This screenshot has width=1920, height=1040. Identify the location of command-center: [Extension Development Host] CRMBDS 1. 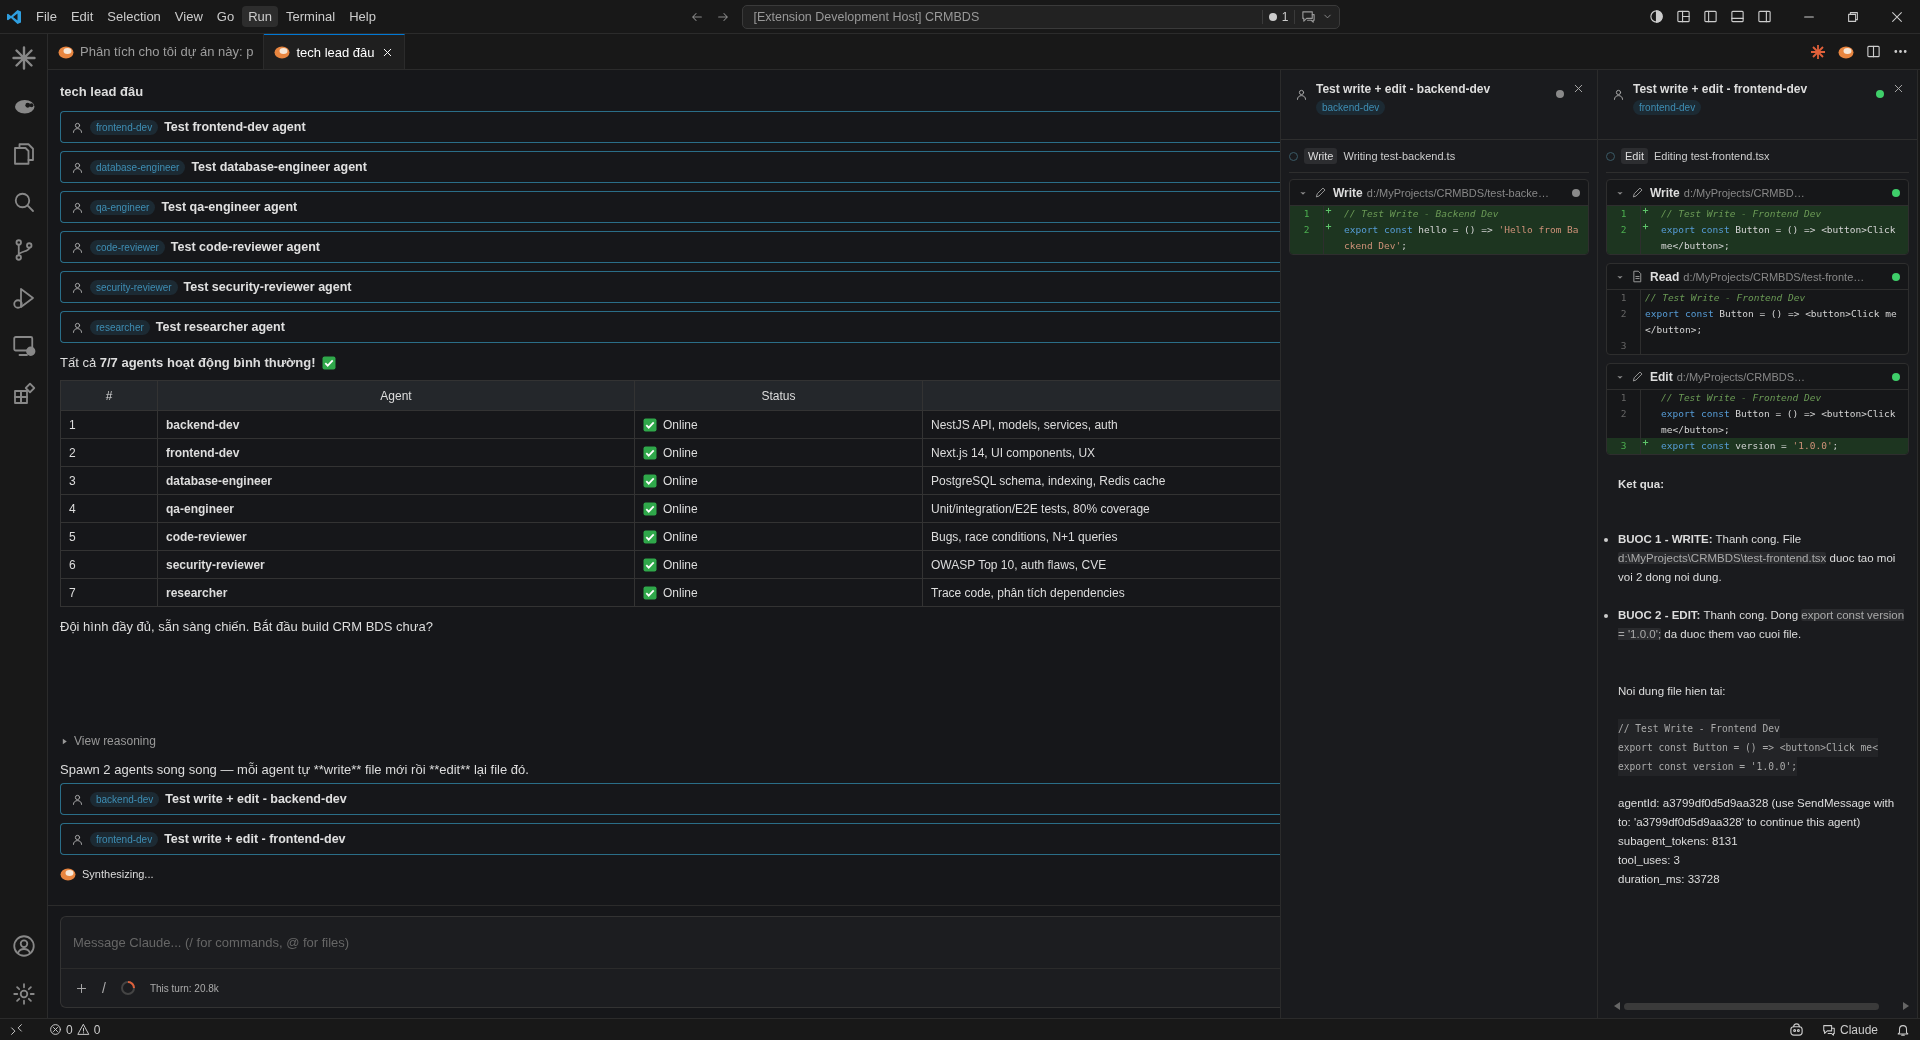
(1041, 16).